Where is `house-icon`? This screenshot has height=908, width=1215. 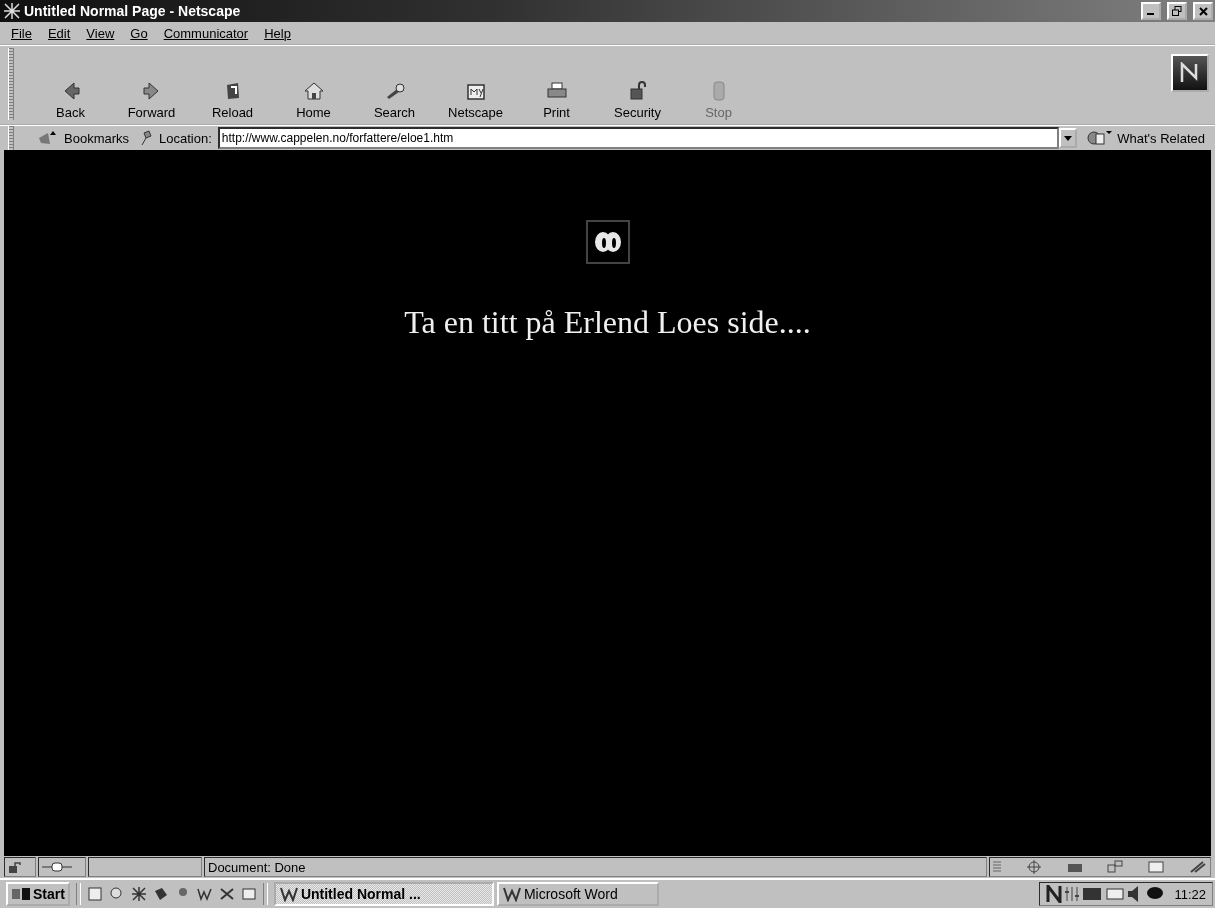
house-icon is located at coordinates (313, 91).